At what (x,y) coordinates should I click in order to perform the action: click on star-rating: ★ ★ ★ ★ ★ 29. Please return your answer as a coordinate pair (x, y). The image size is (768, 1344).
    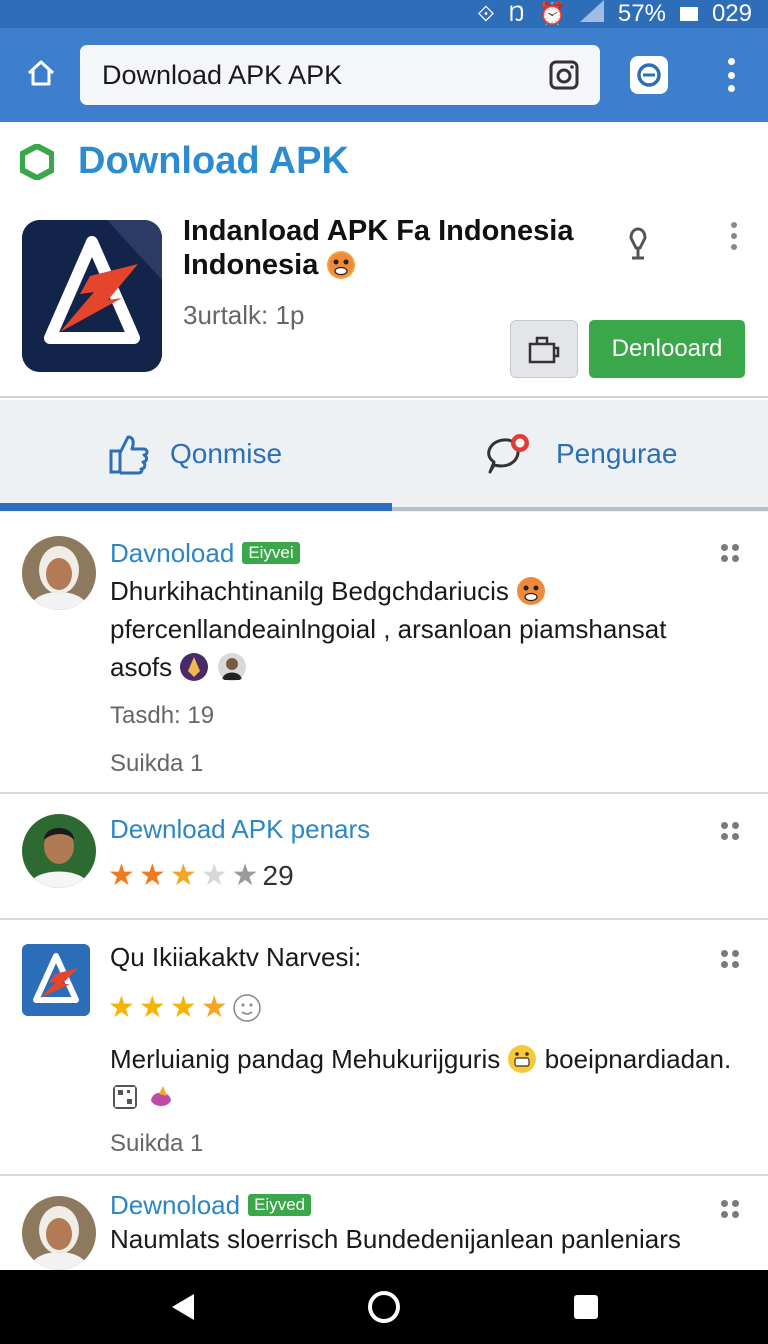
    Looking at the image, I should click on (201, 875).